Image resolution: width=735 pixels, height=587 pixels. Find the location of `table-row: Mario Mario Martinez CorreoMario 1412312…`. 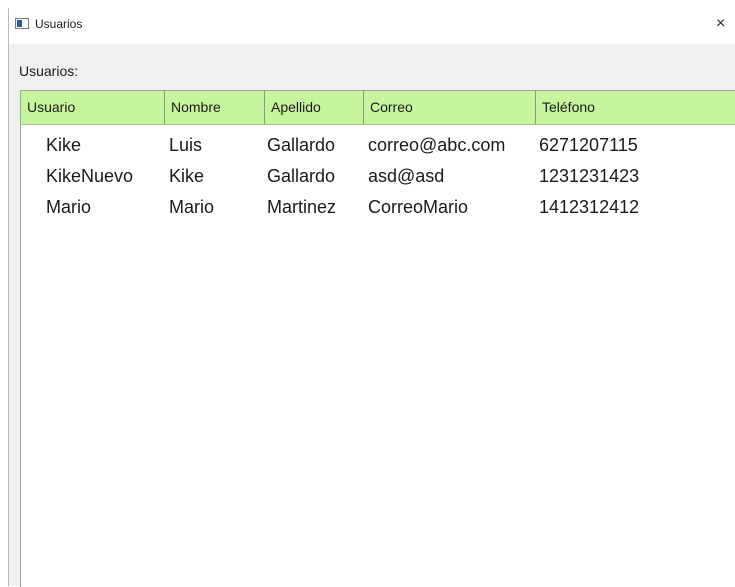

table-row: Mario Mario Martinez CorreoMario 1412312… is located at coordinates (378, 207).